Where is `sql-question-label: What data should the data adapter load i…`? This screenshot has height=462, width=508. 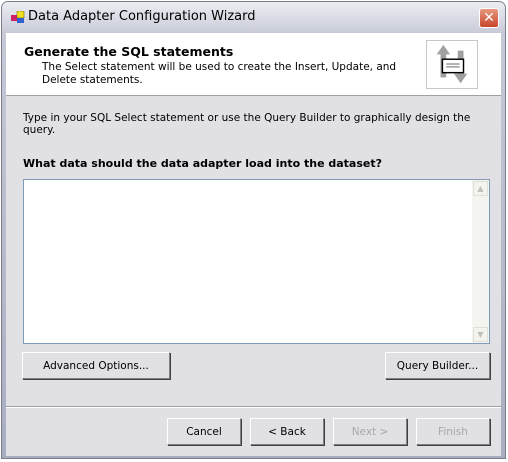
sql-question-label: What data should the data adapter load i… is located at coordinates (202, 163).